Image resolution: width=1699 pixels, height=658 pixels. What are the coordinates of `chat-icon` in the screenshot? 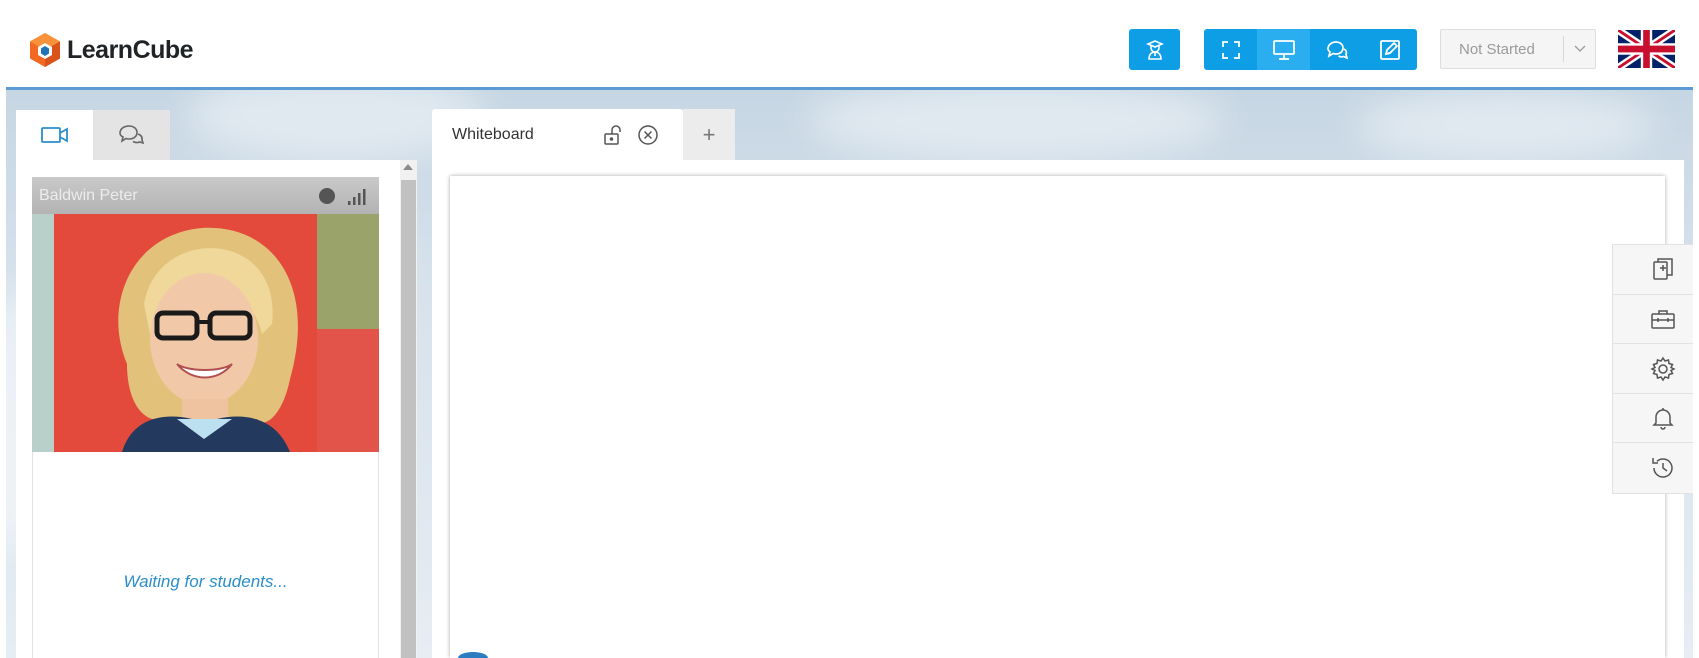 It's located at (1337, 49).